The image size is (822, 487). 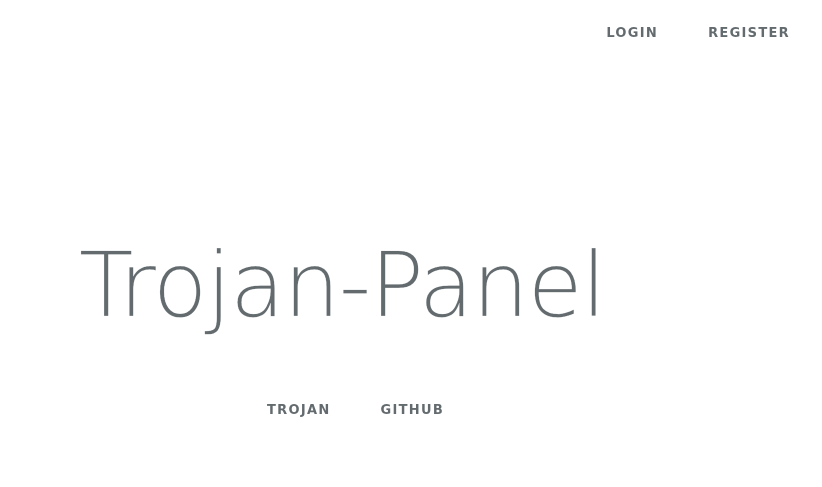 What do you see at coordinates (413, 411) in the screenshot?
I see `github-link: GITHUB` at bounding box center [413, 411].